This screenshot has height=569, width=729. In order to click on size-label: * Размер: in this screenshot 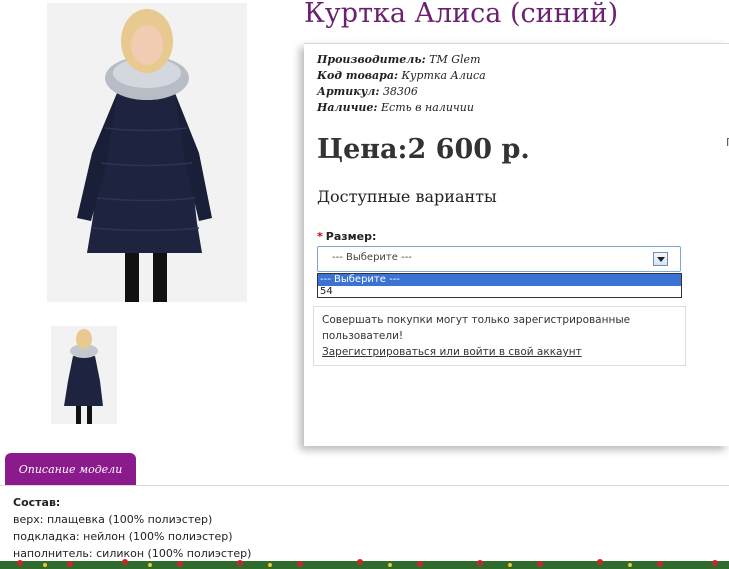, I will do `click(346, 236)`.